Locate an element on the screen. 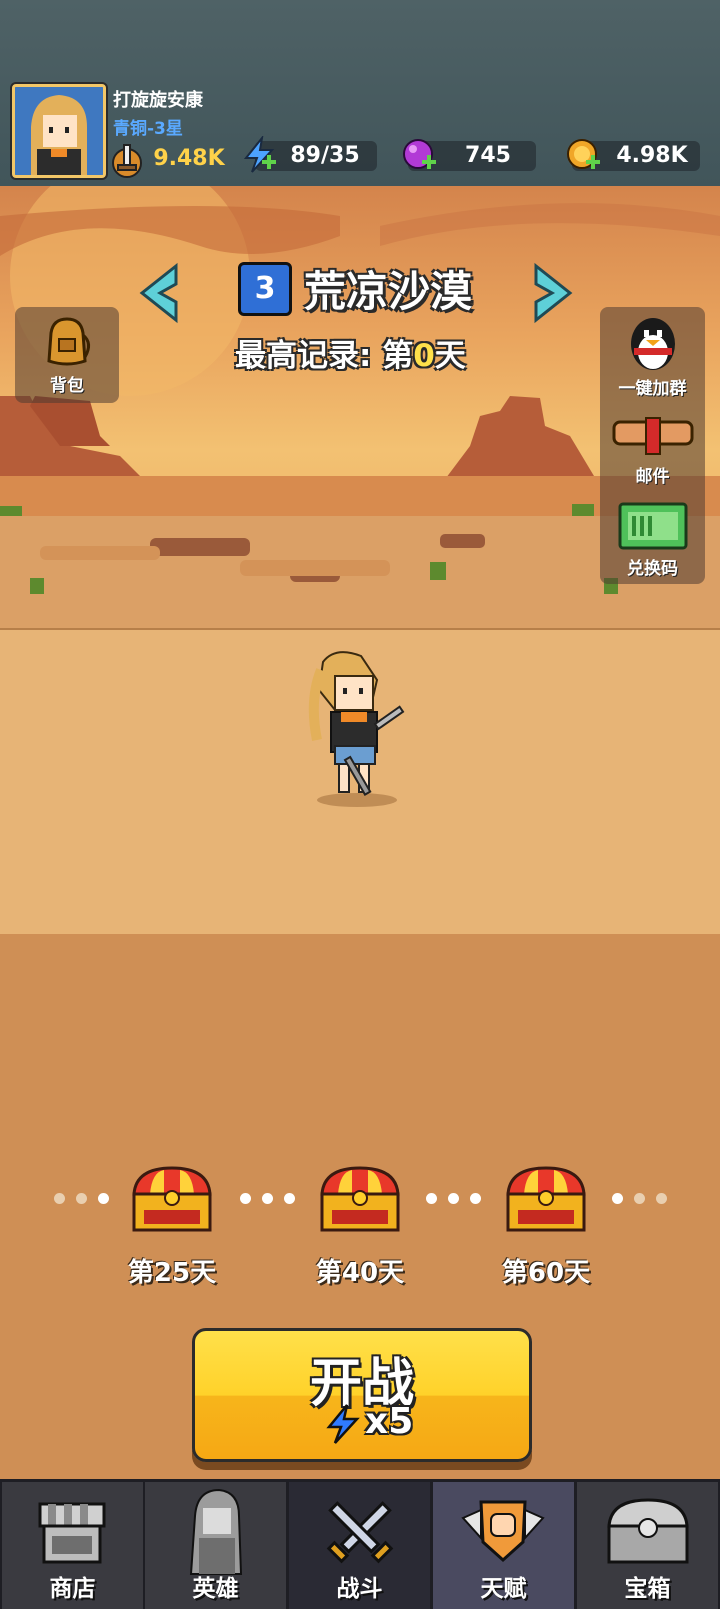 Image resolution: width=720 pixels, height=1609 pixels. tab-label: 商店 is located at coordinates (72, 1589).